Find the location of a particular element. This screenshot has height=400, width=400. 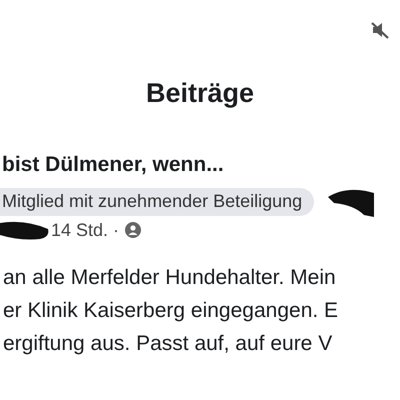

group-icon is located at coordinates (133, 230).